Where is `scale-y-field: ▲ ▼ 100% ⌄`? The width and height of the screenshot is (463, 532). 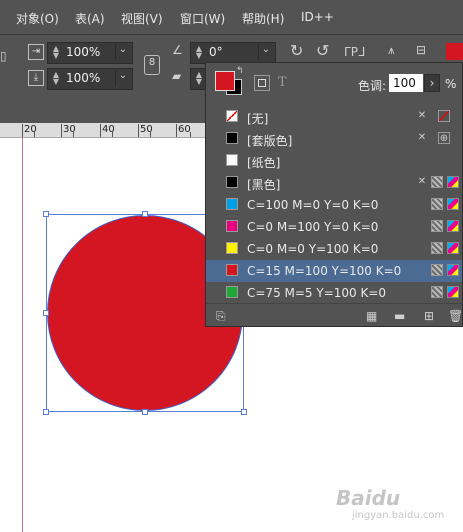 scale-y-field: ▲ ▼ 100% ⌄ is located at coordinates (90, 79).